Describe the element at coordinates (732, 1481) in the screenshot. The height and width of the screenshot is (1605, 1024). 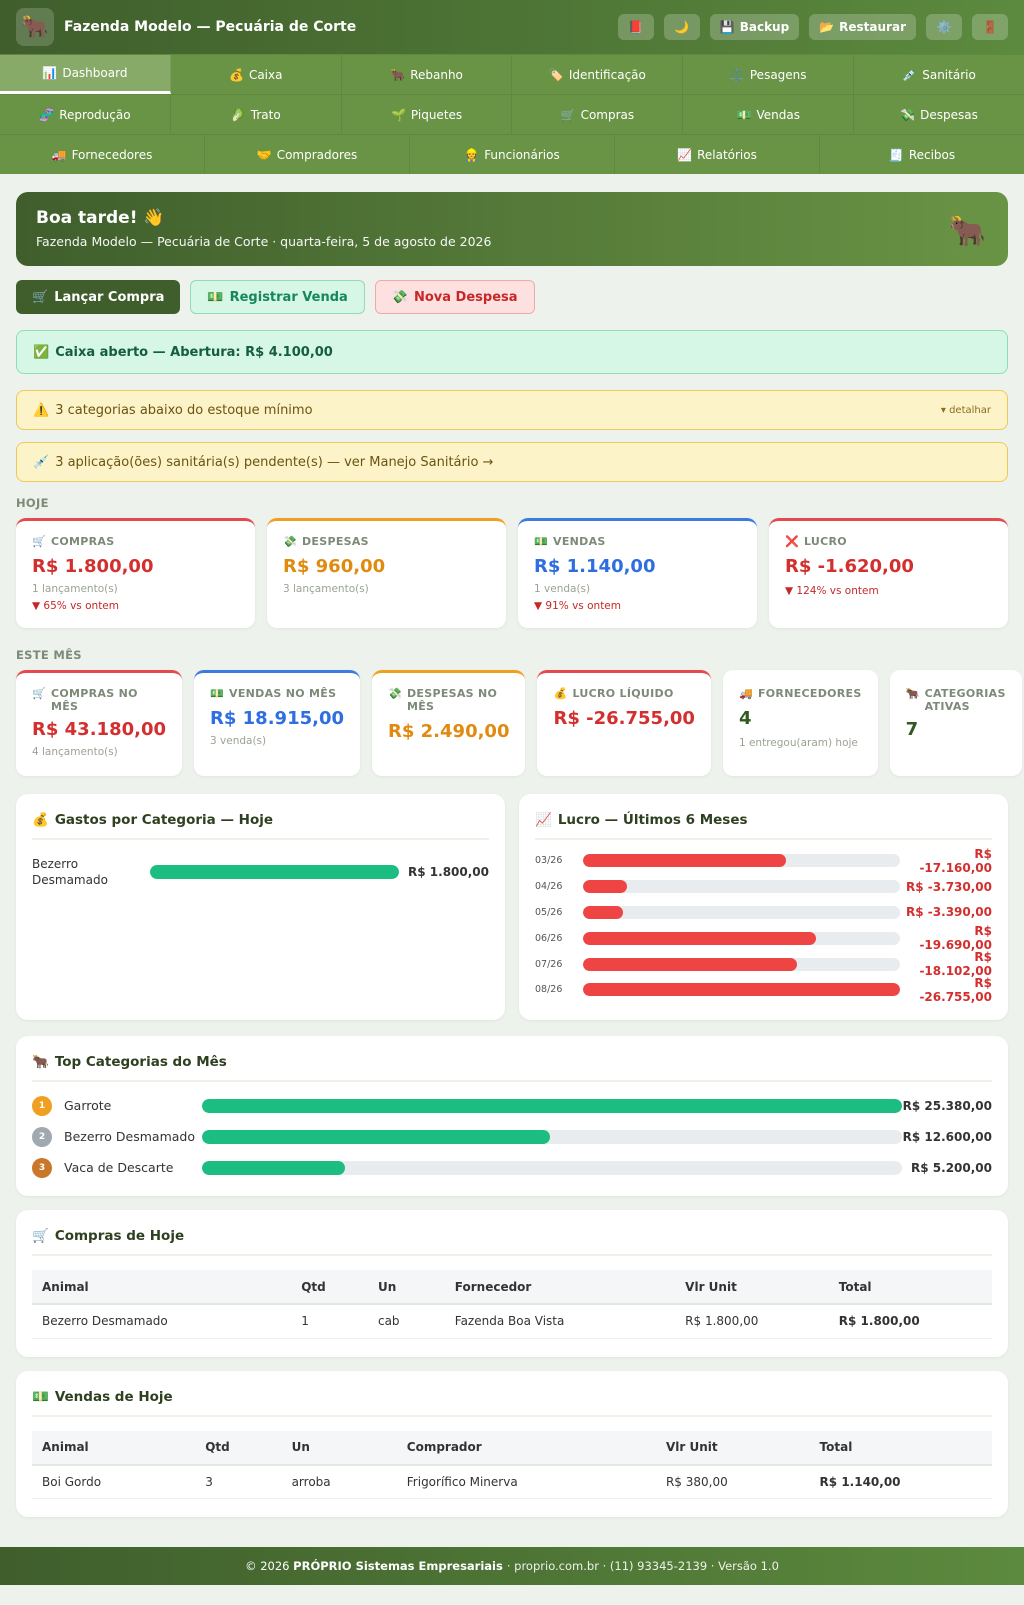
I see `table-cell: R$ 380,00` at that location.